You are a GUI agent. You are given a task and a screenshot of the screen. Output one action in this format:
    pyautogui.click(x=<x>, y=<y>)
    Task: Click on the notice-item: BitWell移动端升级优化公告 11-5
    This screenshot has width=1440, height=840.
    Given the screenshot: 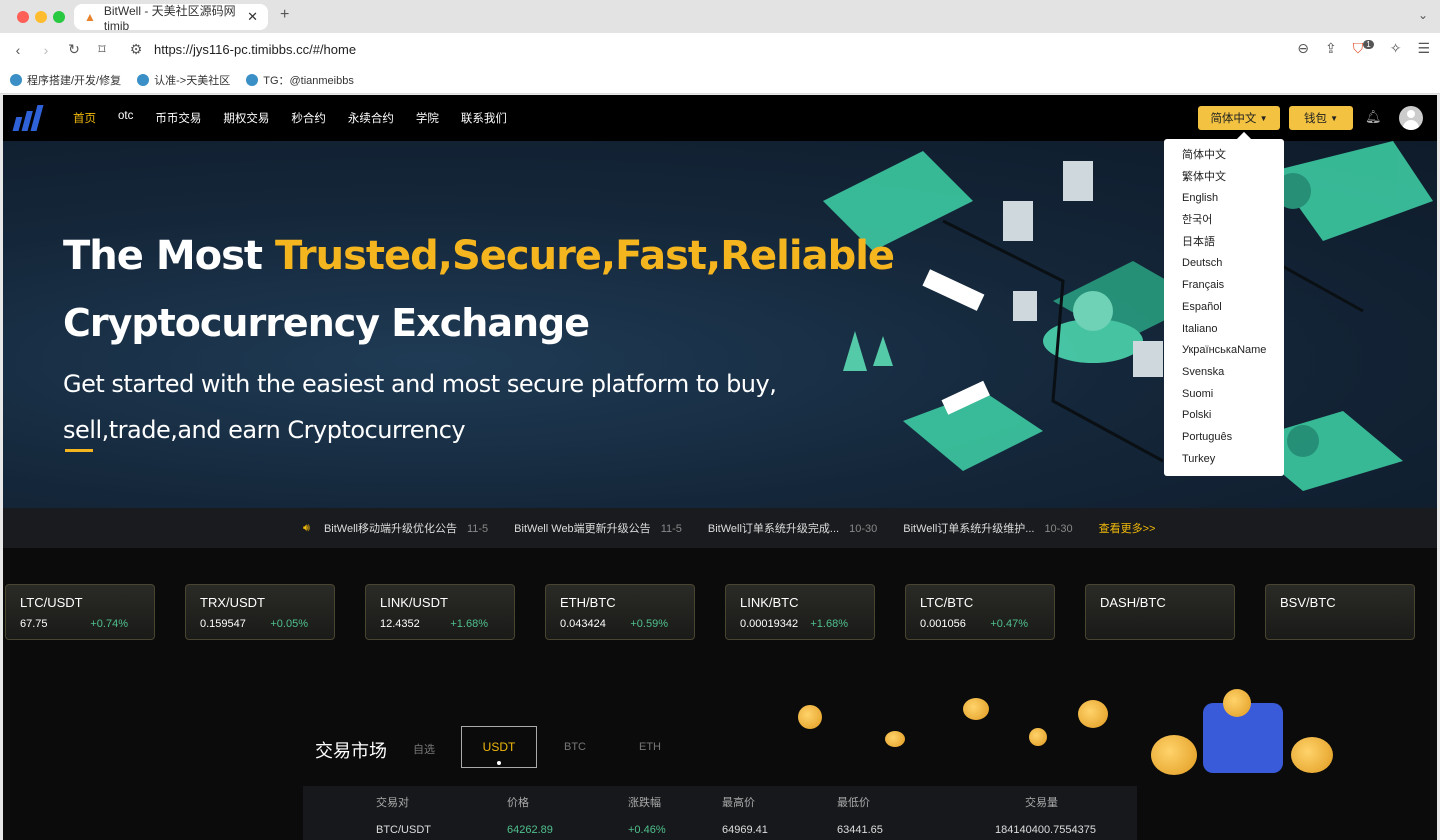 What is the action you would take?
    pyautogui.click(x=406, y=528)
    